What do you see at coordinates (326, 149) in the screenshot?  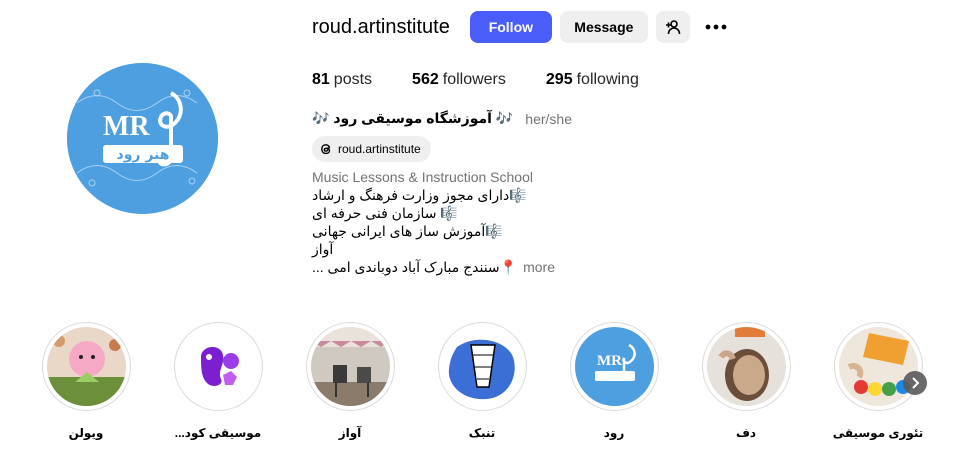 I see `threads-icon` at bounding box center [326, 149].